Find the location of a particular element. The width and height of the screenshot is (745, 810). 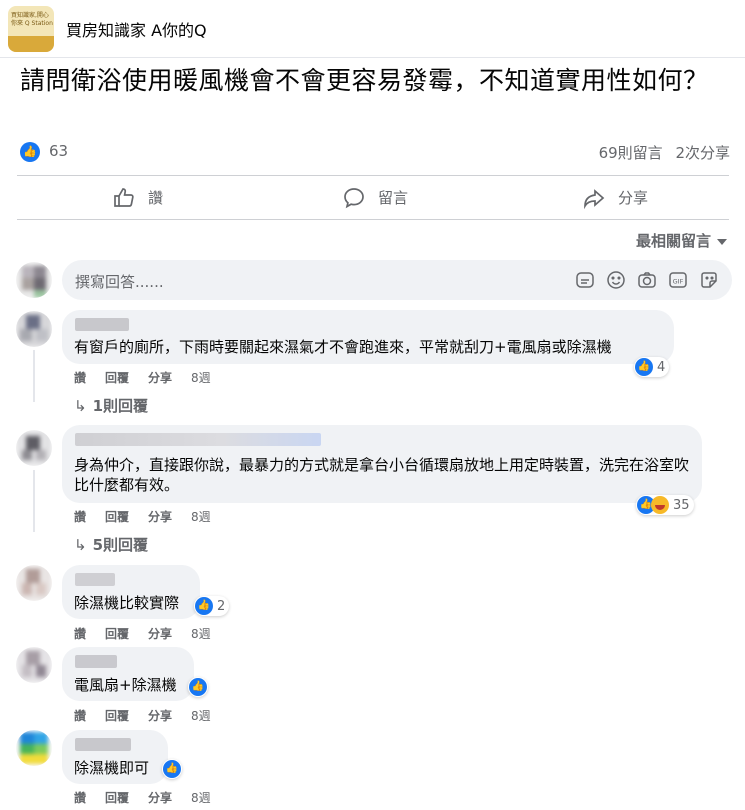

sort-label: 最相關留言 is located at coordinates (673, 241).